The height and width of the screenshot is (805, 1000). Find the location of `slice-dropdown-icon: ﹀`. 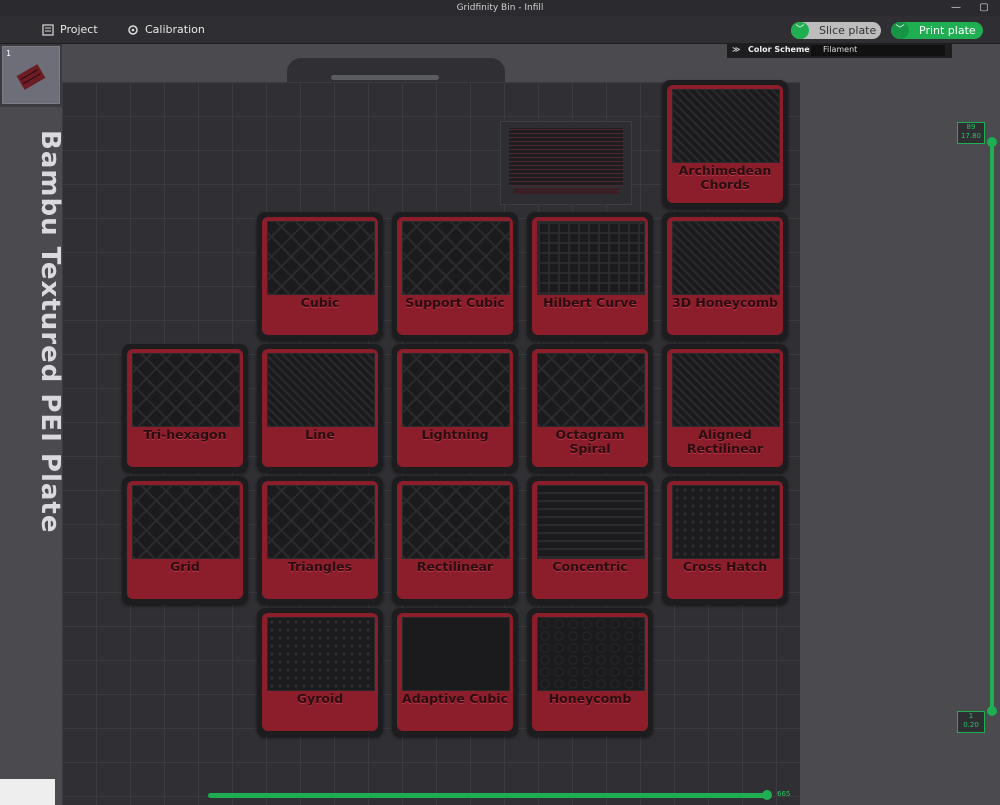

slice-dropdown-icon: ﹀ is located at coordinates (800, 30).